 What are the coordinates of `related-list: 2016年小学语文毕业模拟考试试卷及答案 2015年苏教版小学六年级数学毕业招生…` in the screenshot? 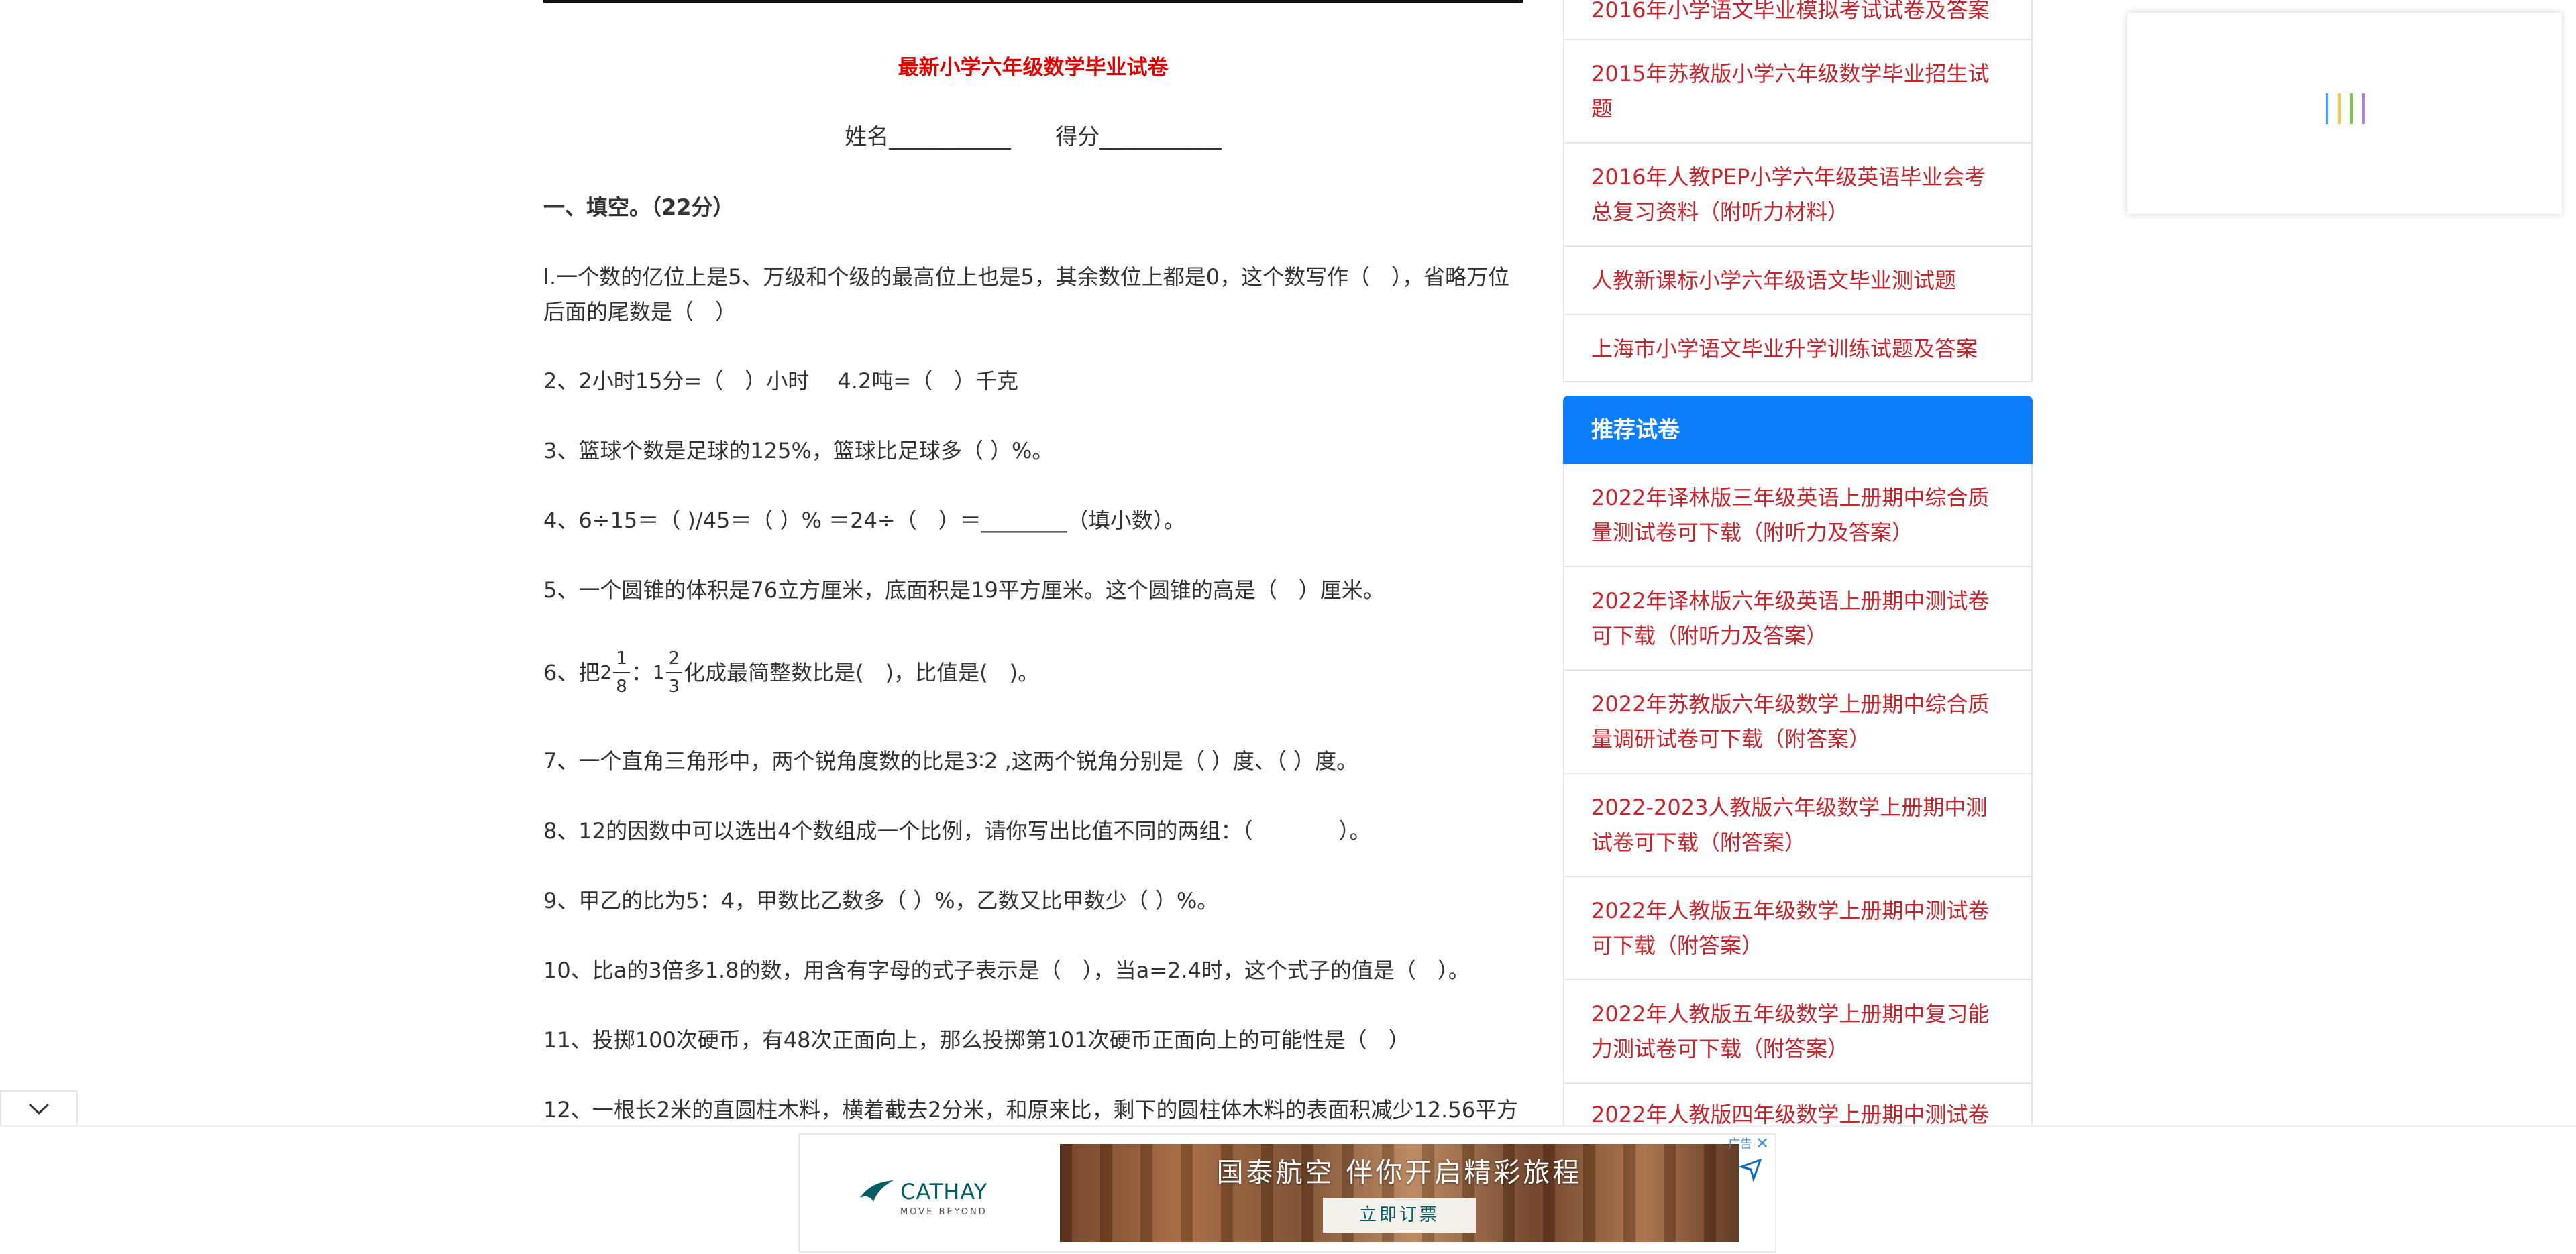 It's located at (1798, 191).